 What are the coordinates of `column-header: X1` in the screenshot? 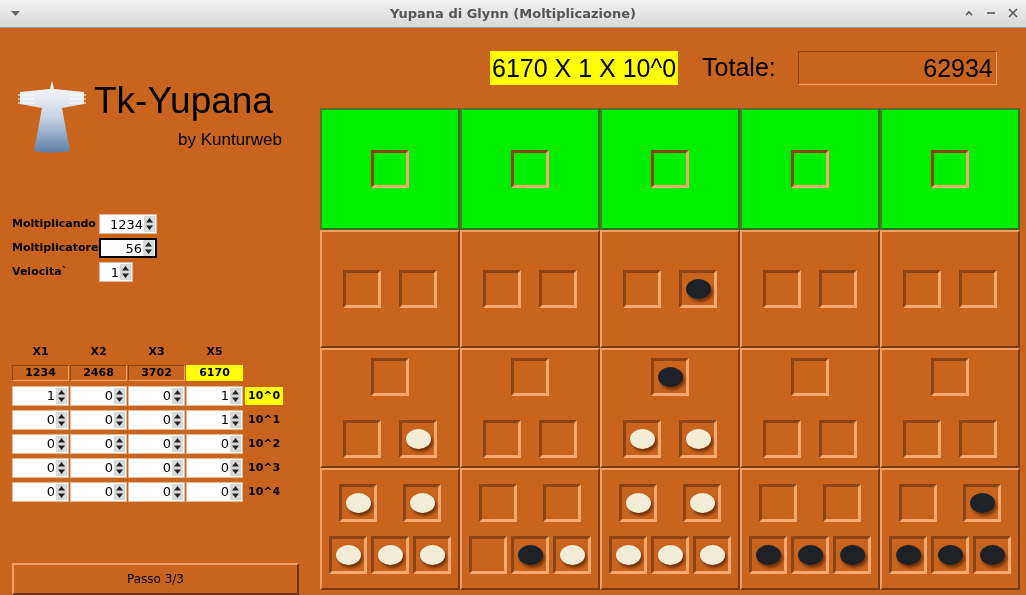 It's located at (40, 352).